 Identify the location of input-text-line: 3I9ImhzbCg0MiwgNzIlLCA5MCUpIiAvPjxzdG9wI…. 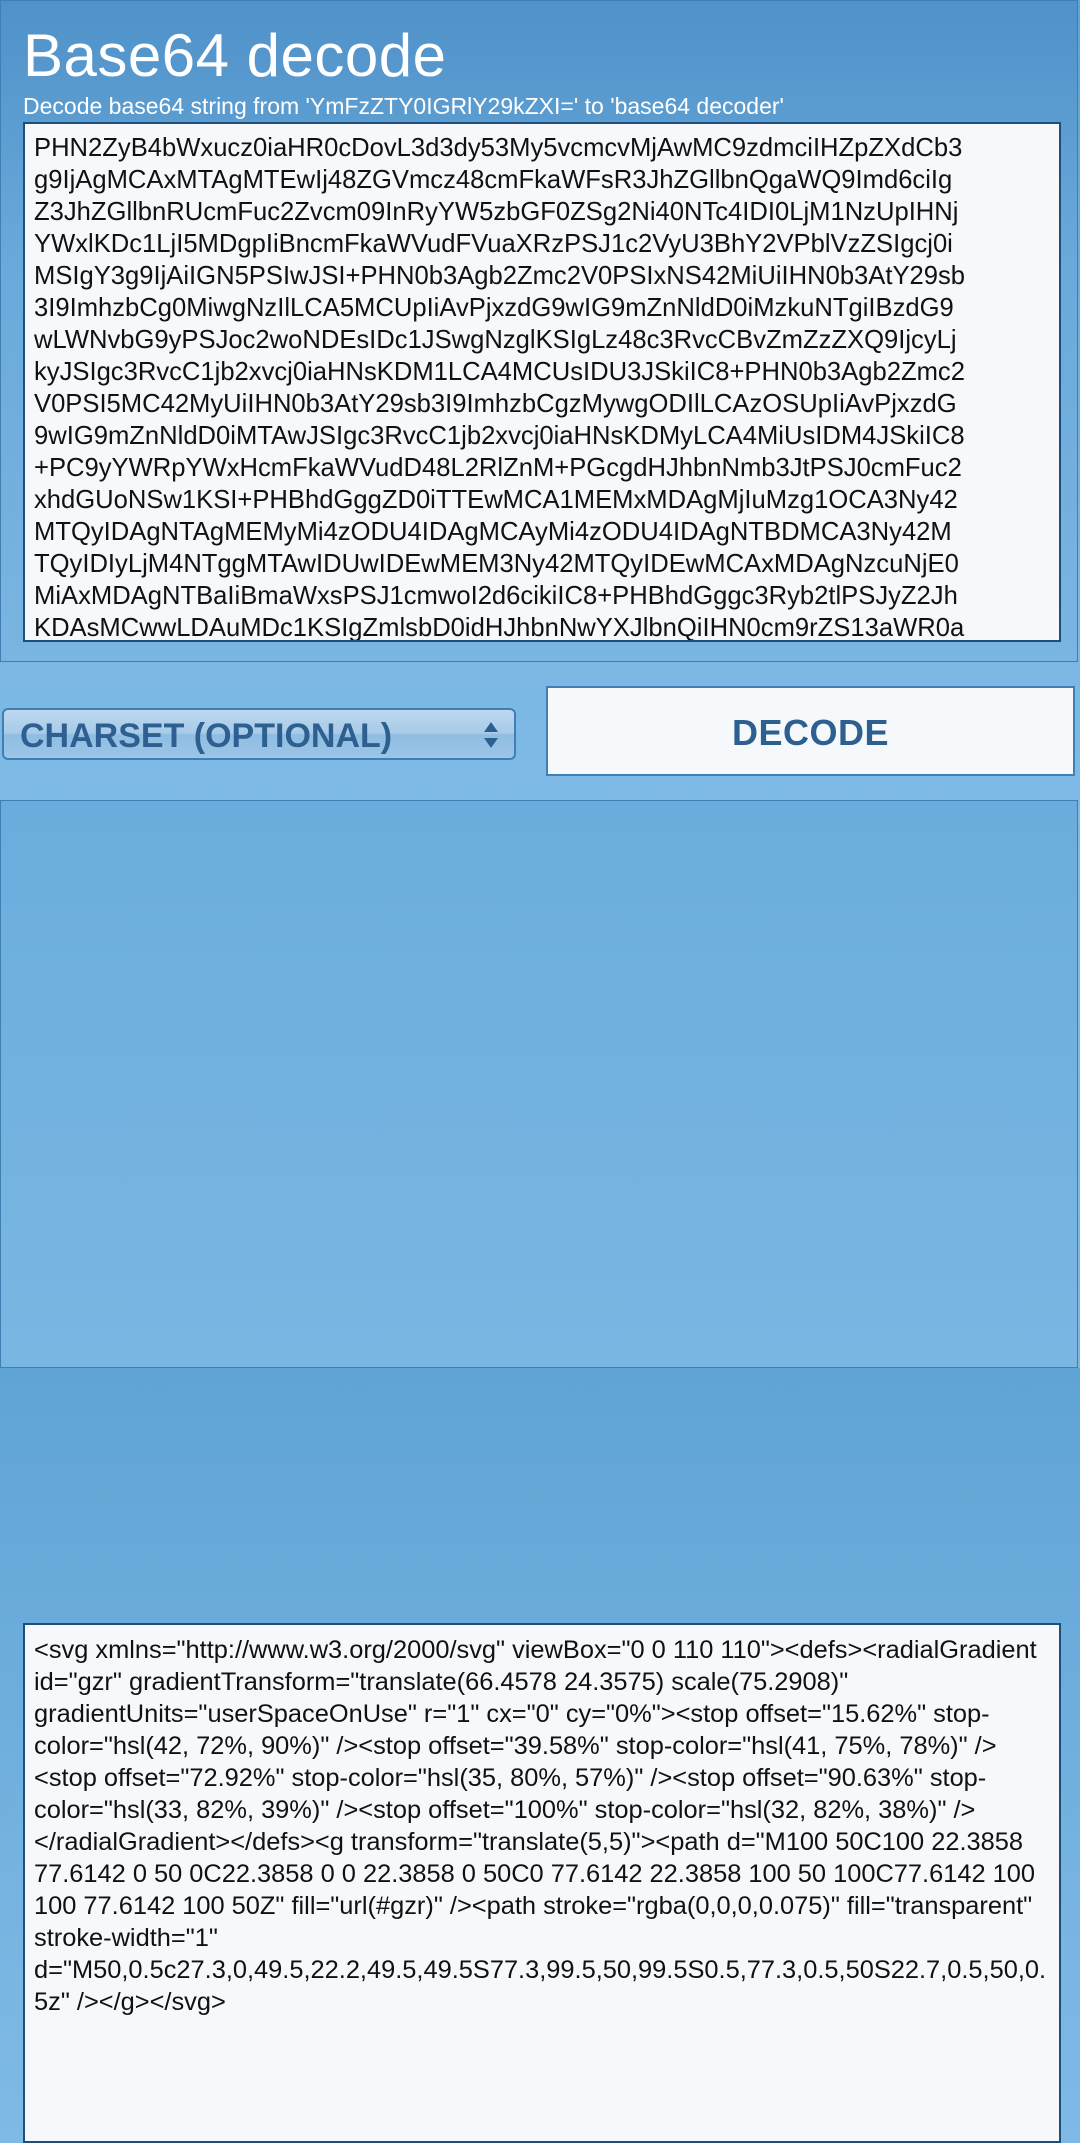
(494, 308).